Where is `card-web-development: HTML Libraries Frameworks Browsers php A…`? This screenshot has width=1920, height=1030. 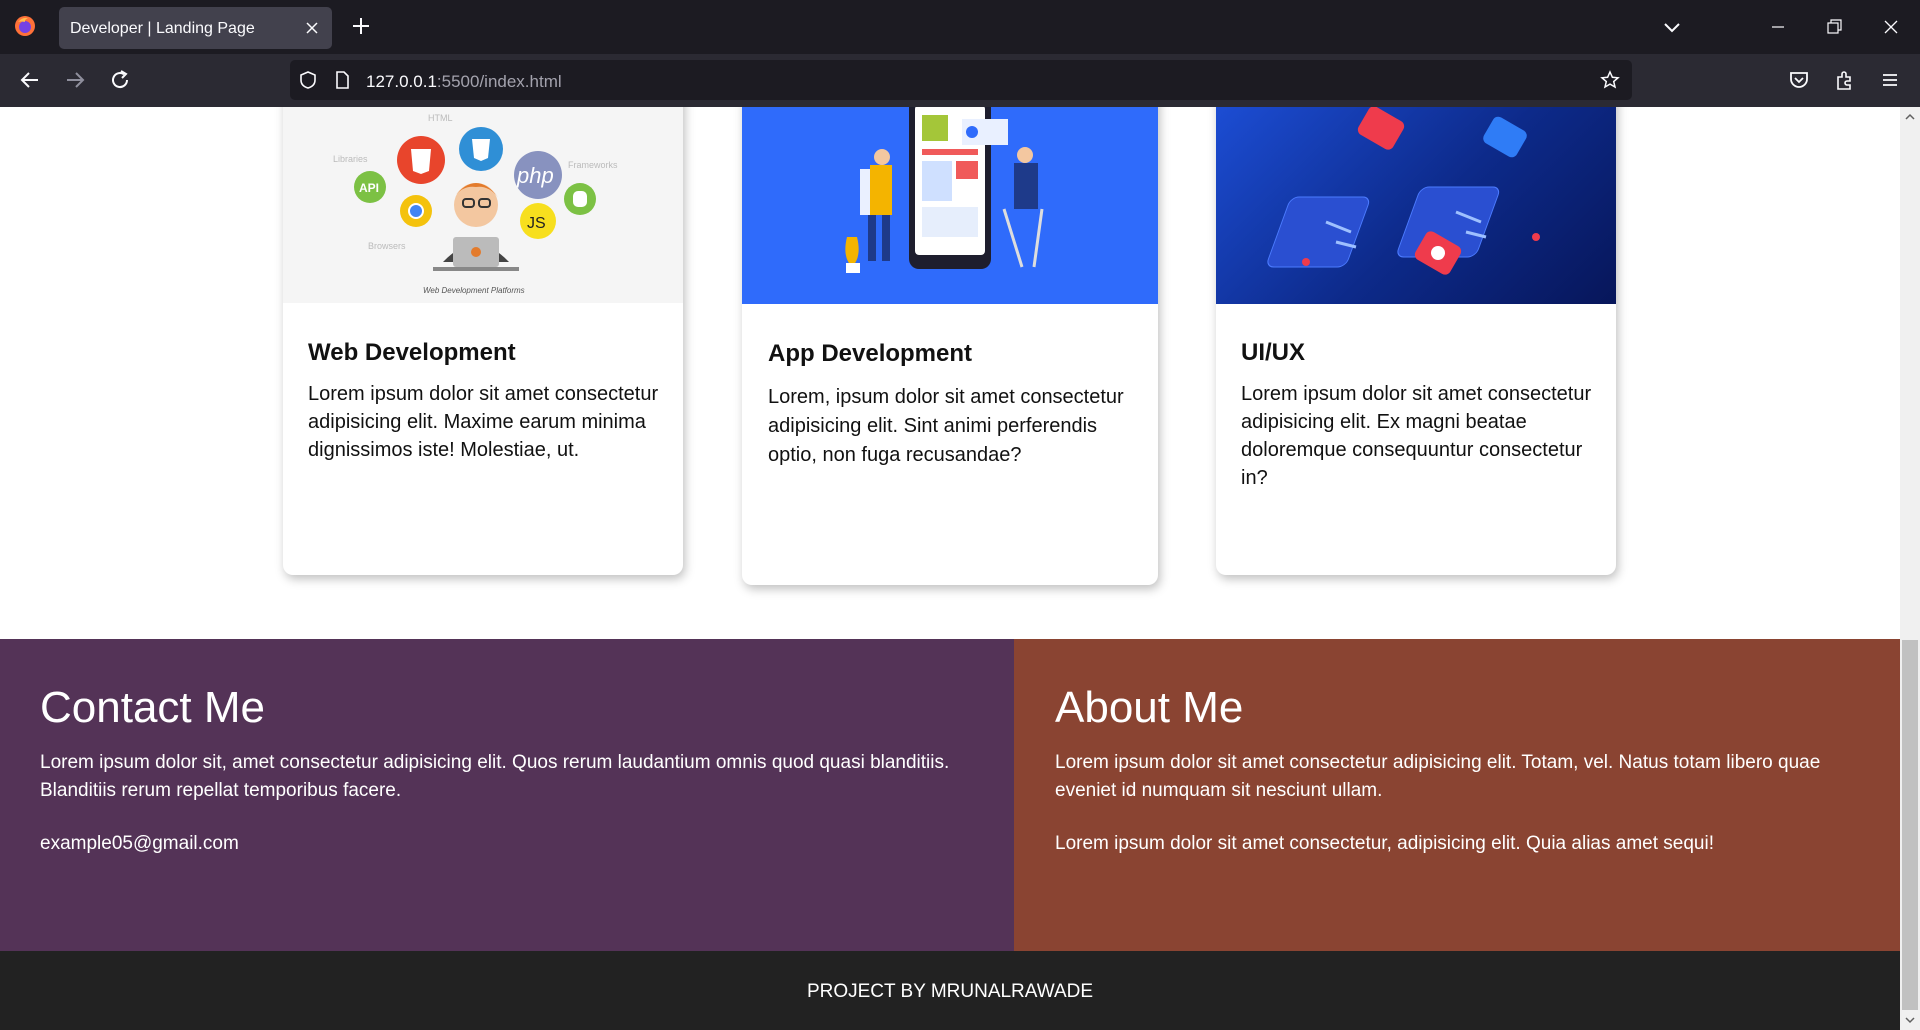
card-web-development: HTML Libraries Frameworks Browsers php A… is located at coordinates (483, 341).